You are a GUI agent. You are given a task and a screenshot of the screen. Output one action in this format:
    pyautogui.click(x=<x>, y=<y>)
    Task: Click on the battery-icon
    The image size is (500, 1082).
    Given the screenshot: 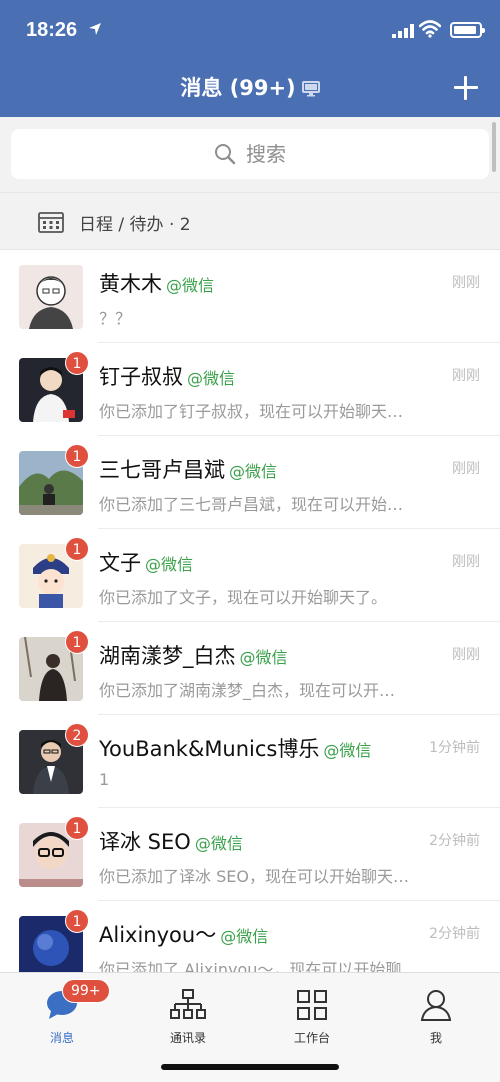 What is the action you would take?
    pyautogui.click(x=467, y=30)
    